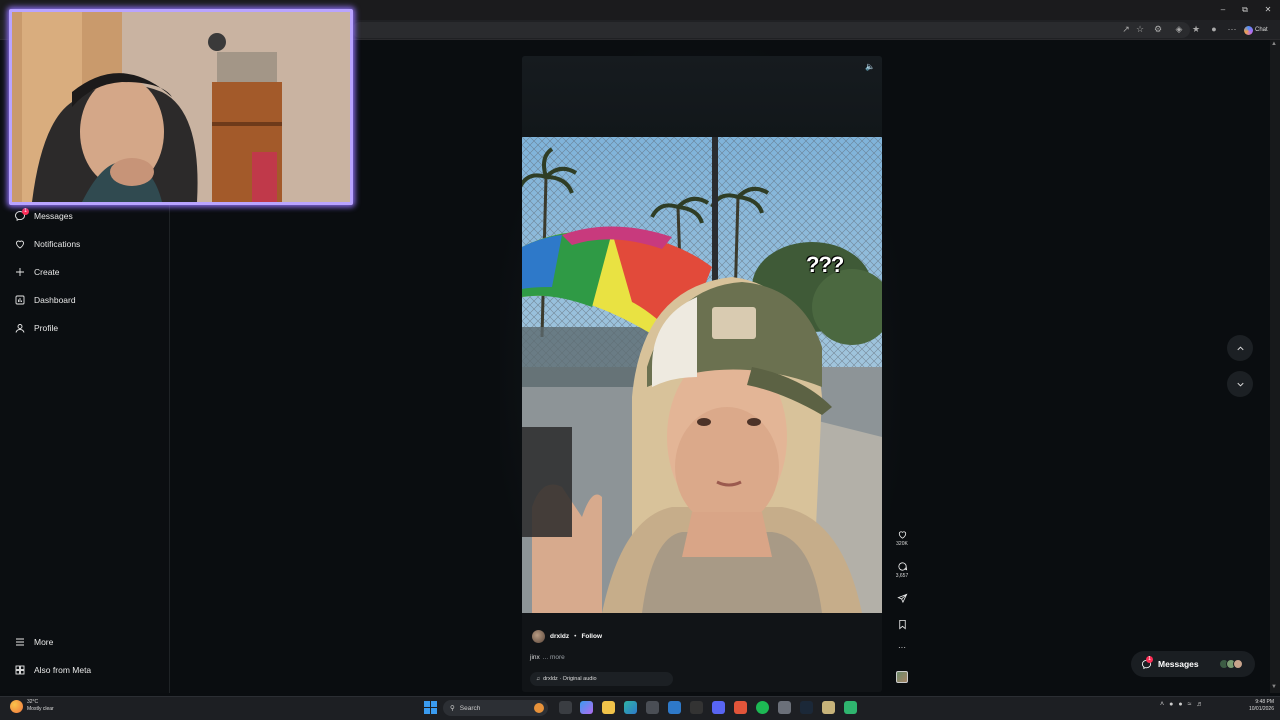 The image size is (1280, 720). What do you see at coordinates (718, 707) in the screenshot?
I see `discord-icon` at bounding box center [718, 707].